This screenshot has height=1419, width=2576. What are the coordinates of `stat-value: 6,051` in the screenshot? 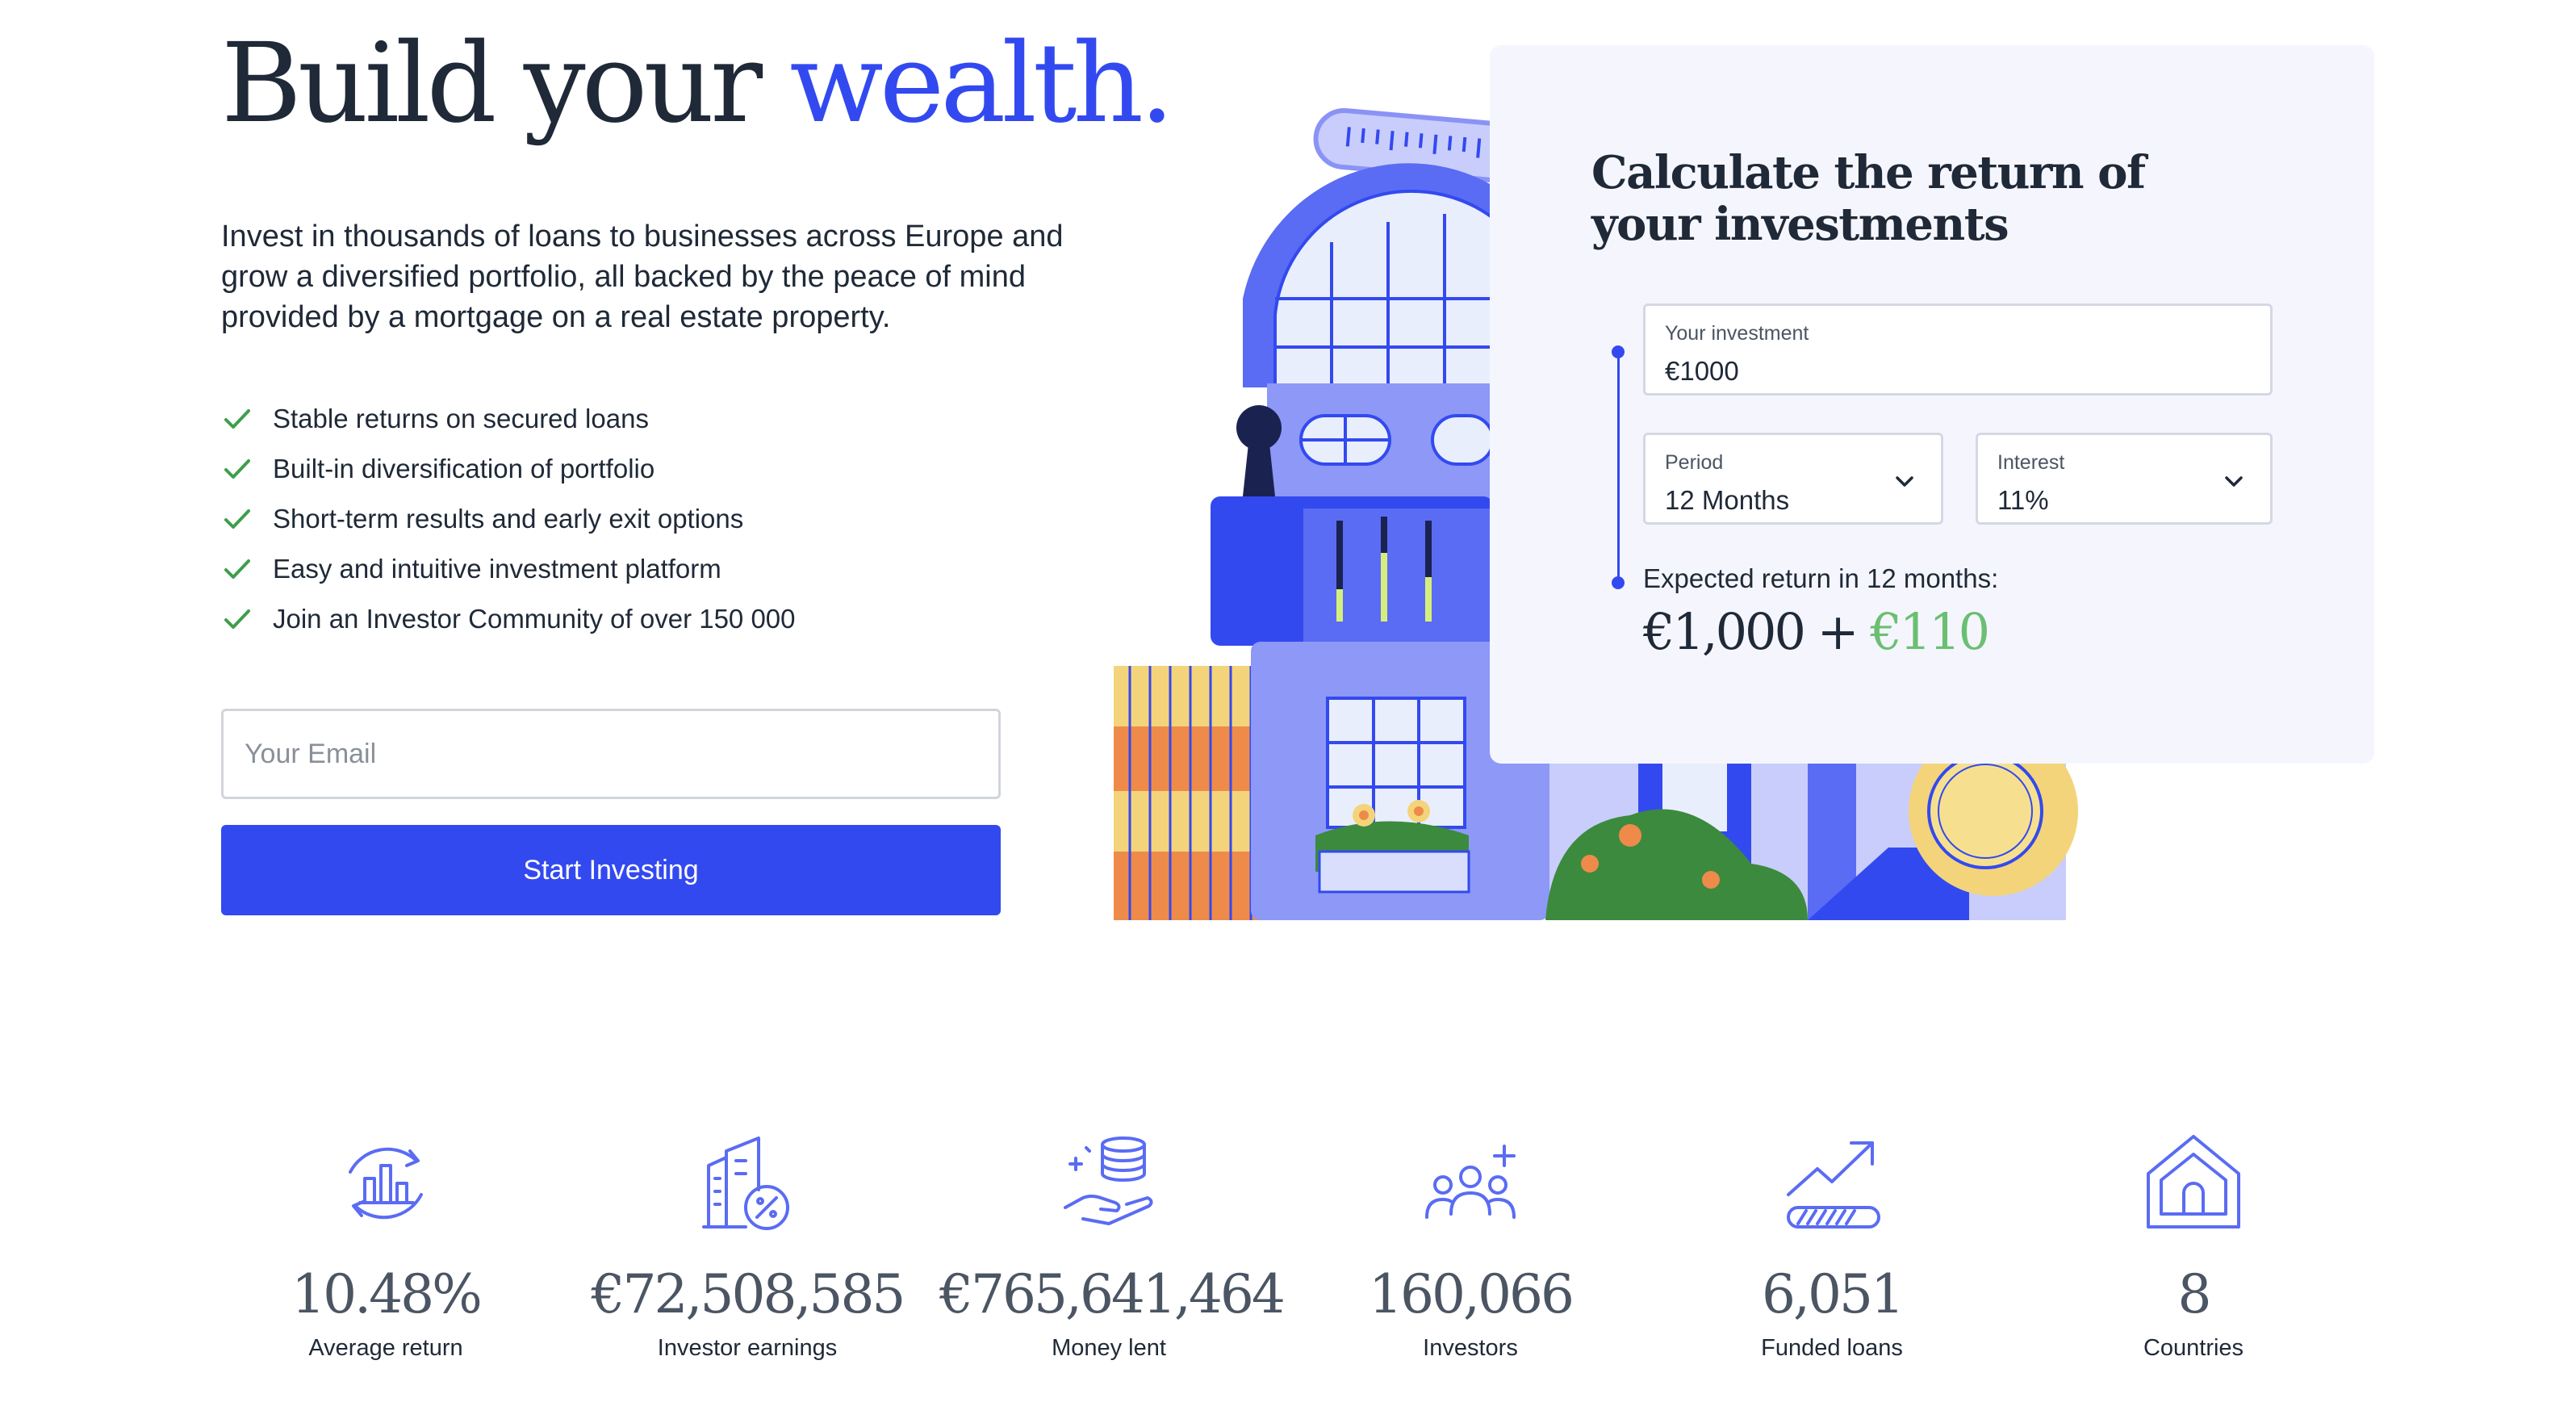 It's located at (1833, 1294).